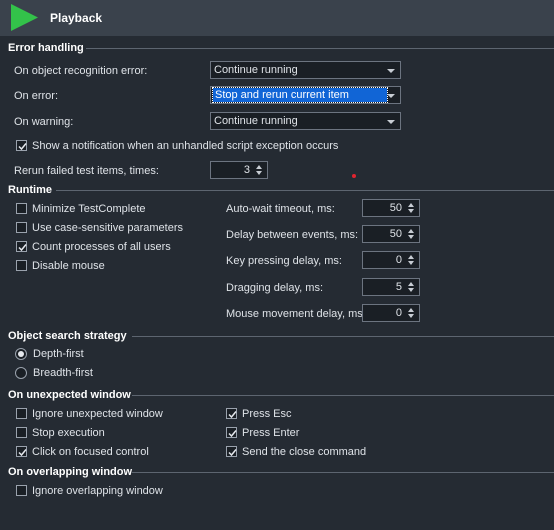  I want to click on send-close-command-checkbox, so click(231, 451).